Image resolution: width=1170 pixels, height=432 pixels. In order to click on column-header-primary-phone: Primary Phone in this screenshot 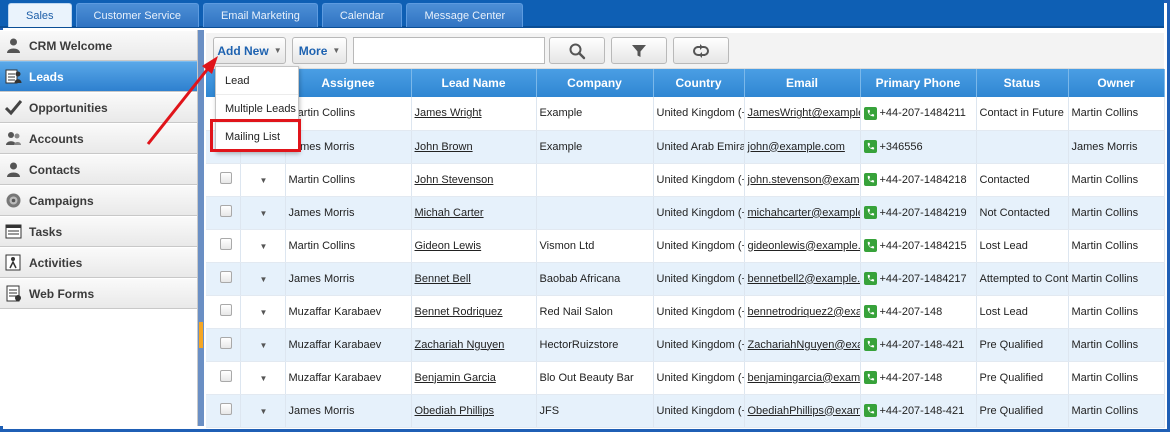, I will do `click(918, 83)`.